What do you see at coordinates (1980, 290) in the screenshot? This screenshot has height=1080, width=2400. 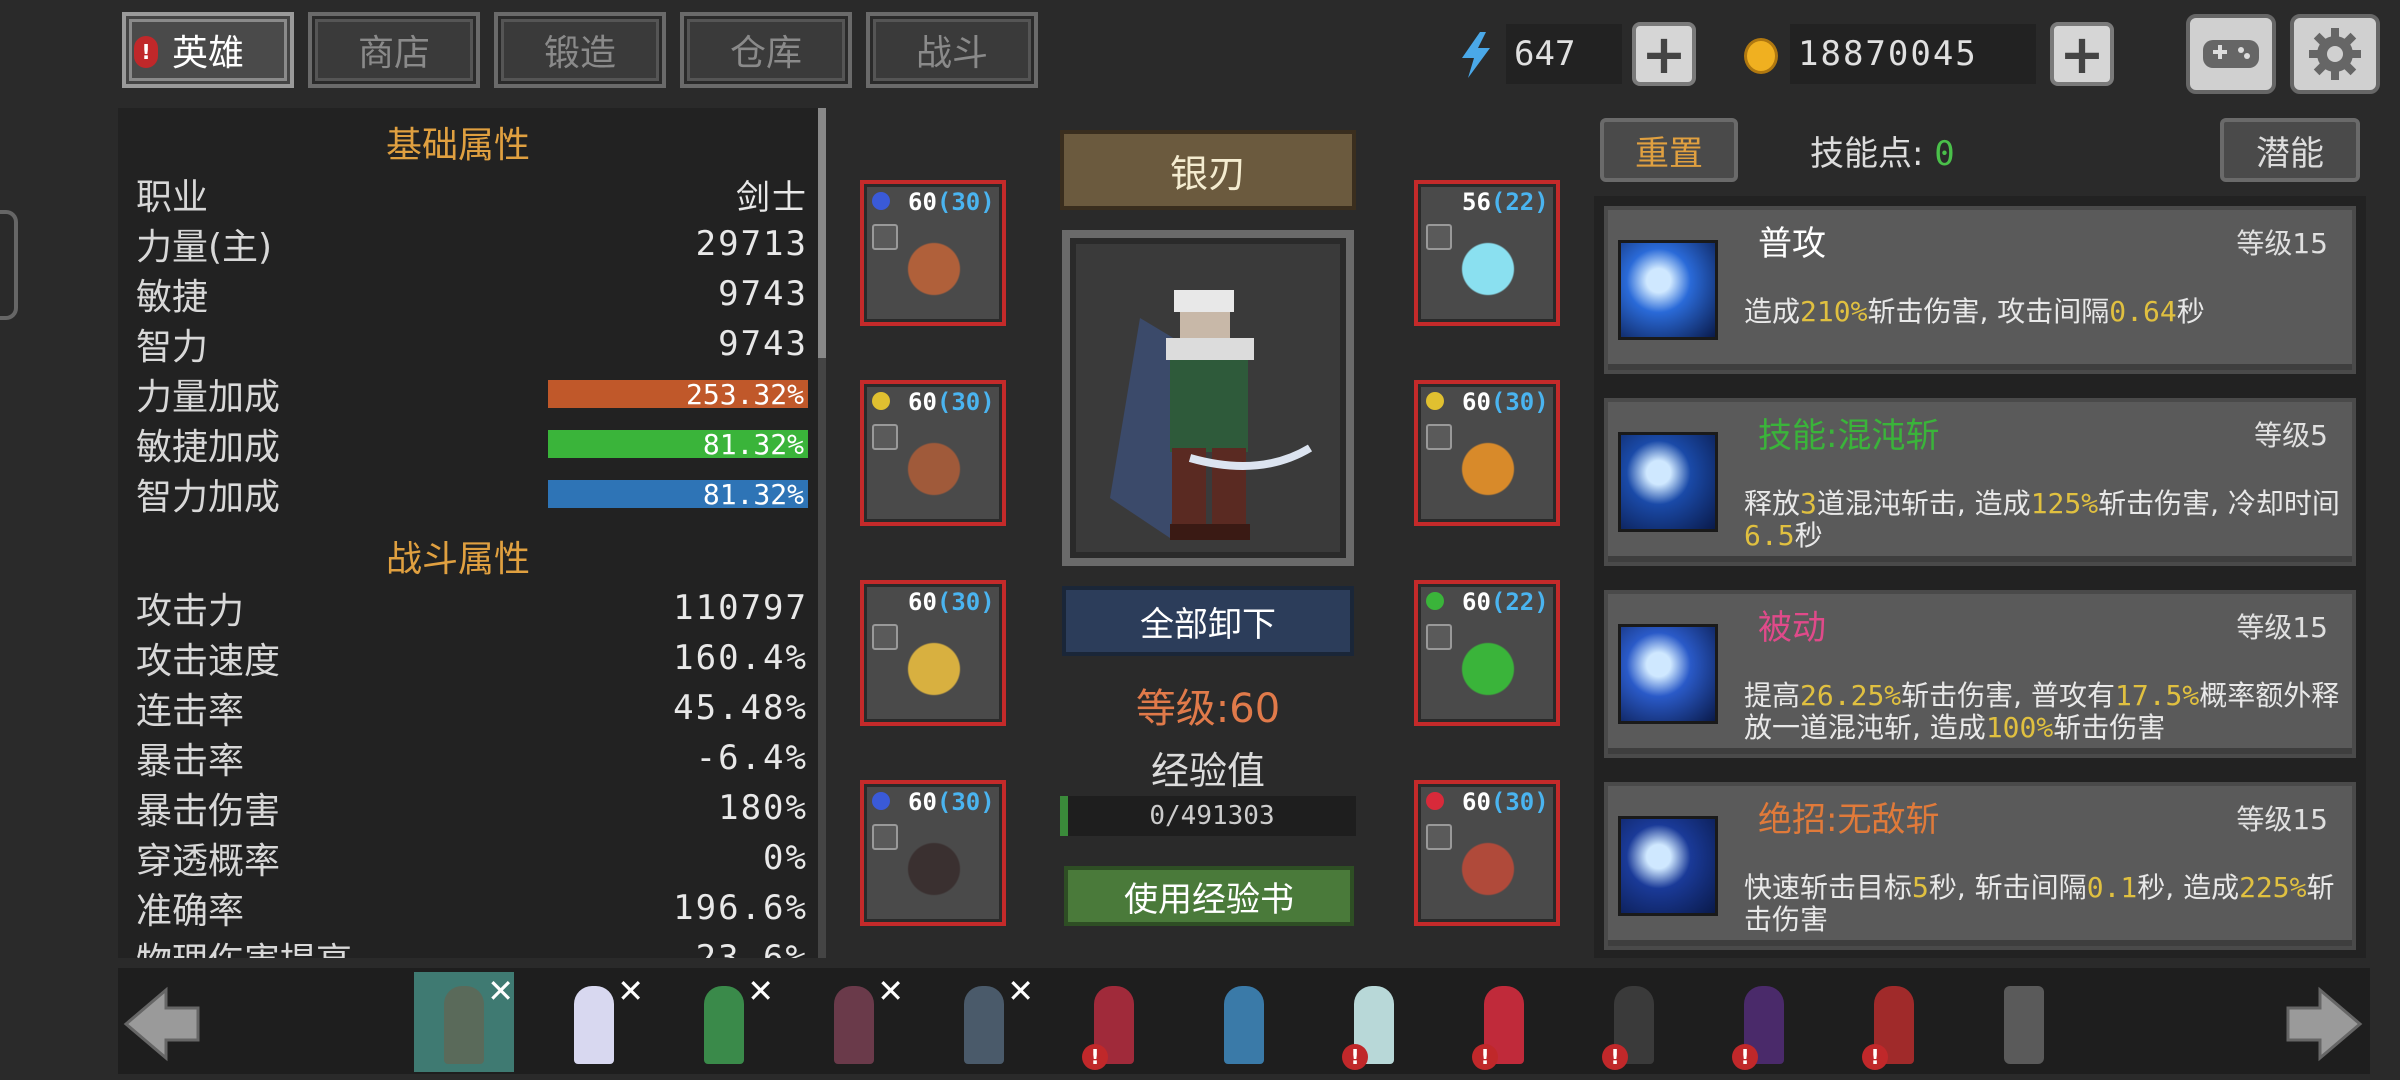 I see `skill-card: 普攻 等级15 造成210%斩击伤害, 攻击间隔0.64秒` at bounding box center [1980, 290].